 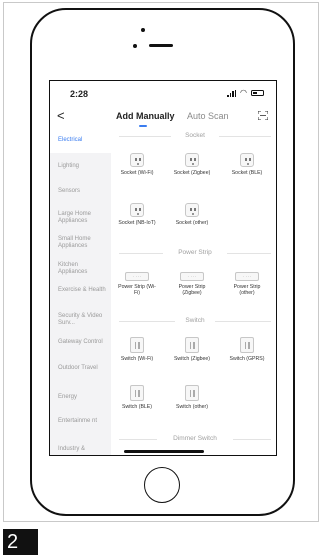 I want to click on status-icons: ◠, so click(x=245, y=93).